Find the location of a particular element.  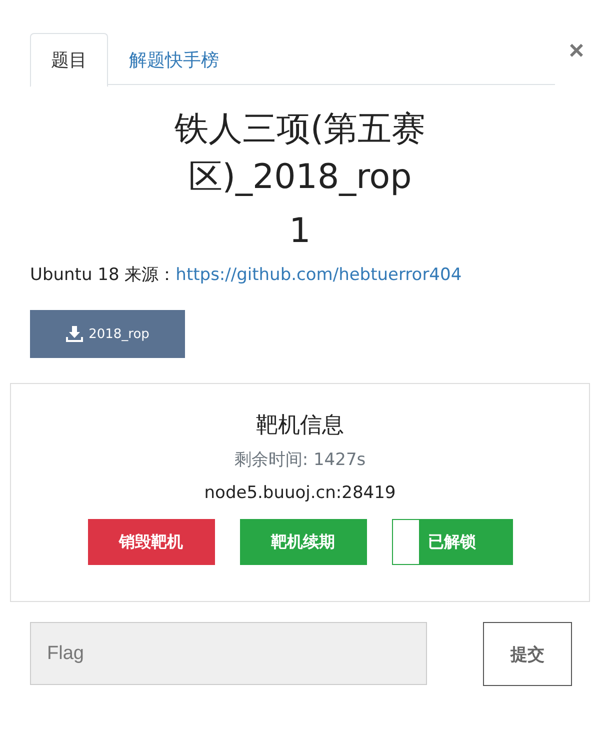

panel-heading: 靶机信息 is located at coordinates (300, 426).